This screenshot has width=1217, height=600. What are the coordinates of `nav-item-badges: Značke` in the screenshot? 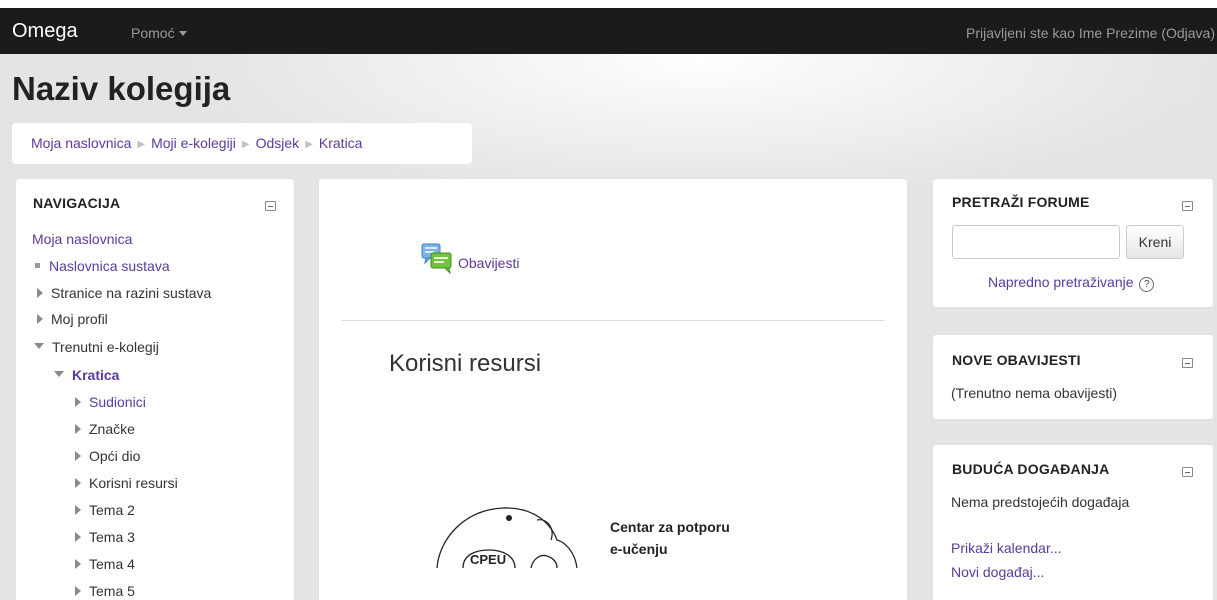 It's located at (105, 429).